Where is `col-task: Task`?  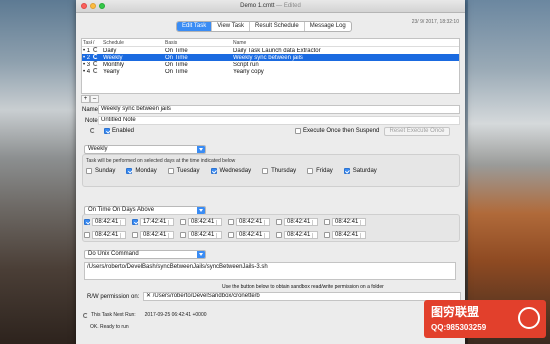
col-task: Task is located at coordinates (87, 43).